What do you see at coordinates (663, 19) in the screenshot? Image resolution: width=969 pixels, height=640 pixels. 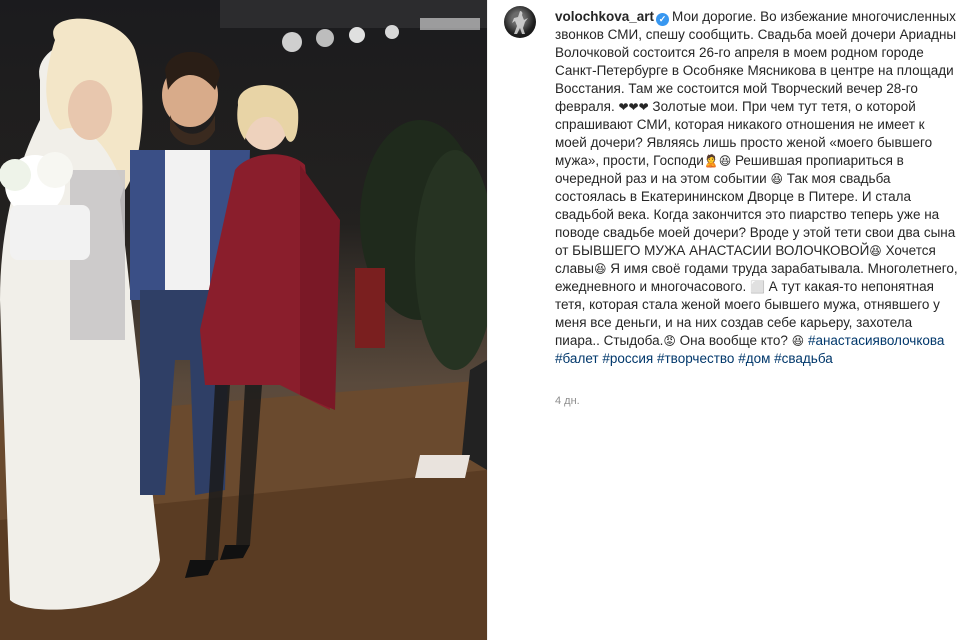 I see `verified-badge-icon: ✓` at bounding box center [663, 19].